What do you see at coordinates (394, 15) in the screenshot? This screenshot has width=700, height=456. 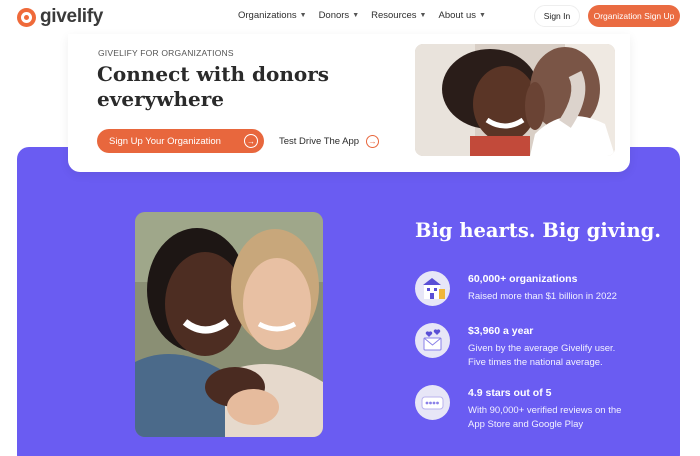 I see `nav-item-label: Resources` at bounding box center [394, 15].